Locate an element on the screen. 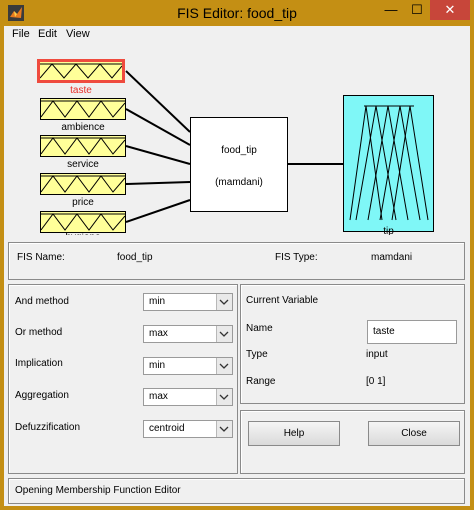 This screenshot has height=510, width=474. input-mf-ambience is located at coordinates (83, 109).